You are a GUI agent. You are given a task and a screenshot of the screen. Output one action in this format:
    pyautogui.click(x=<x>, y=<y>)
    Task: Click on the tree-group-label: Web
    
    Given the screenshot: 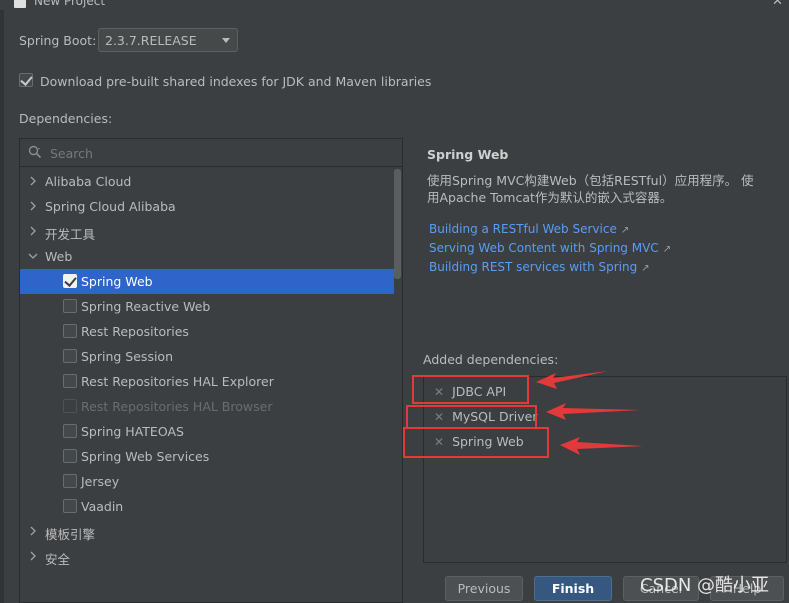 What is the action you would take?
    pyautogui.click(x=59, y=256)
    